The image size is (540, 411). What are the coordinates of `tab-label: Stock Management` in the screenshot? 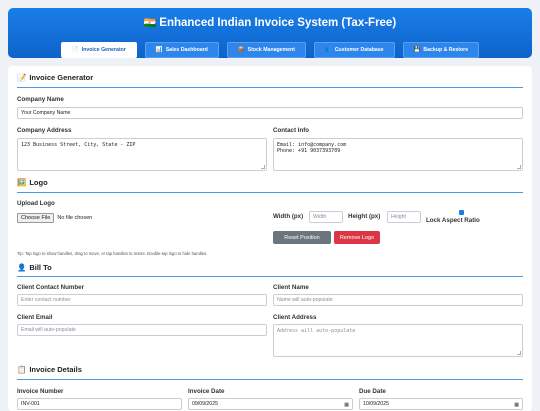 It's located at (271, 50).